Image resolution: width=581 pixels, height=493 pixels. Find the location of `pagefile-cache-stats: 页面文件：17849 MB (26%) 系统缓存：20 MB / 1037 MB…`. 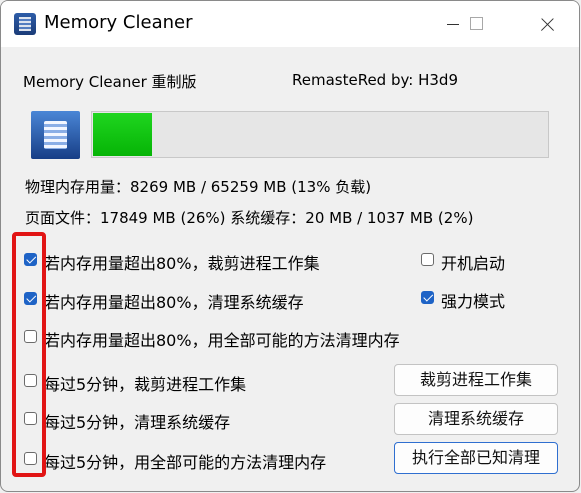

pagefile-cache-stats: 页面文件：17849 MB (26%) 系统缓存：20 MB / 1037 MB… is located at coordinates (249, 218).